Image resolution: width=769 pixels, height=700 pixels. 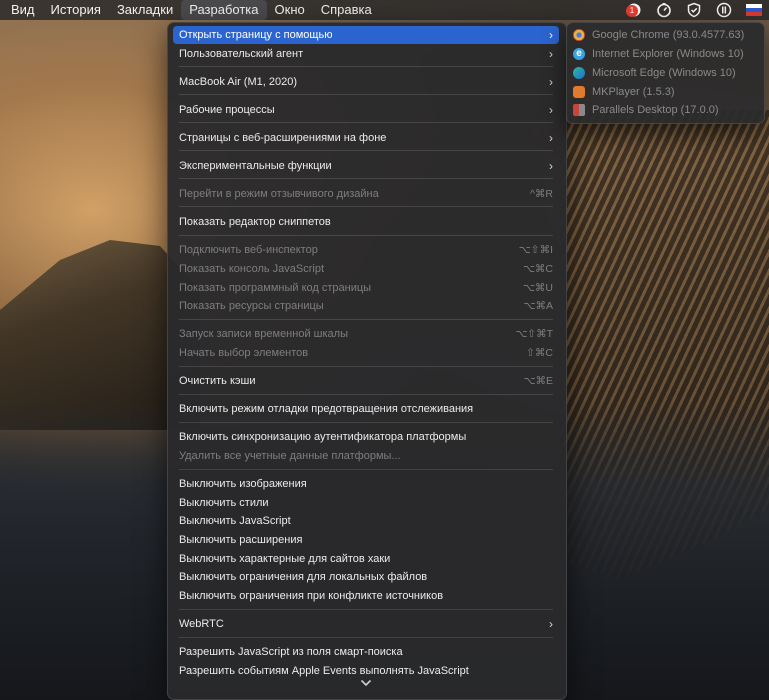 I want to click on submenu-item-edge: Microsoft Edge (Windows 10), so click(x=654, y=73).